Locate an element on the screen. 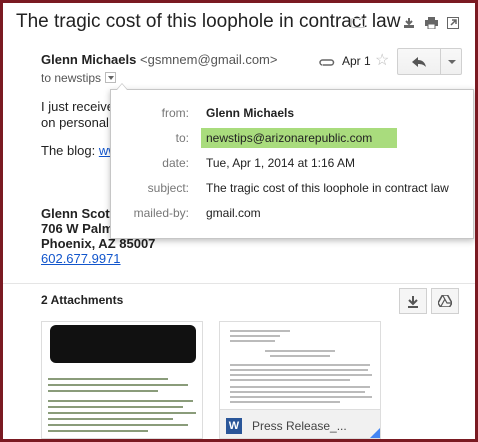 The height and width of the screenshot is (442, 478). details-from-row: from: Glenn Michaels is located at coordinates (293, 113).